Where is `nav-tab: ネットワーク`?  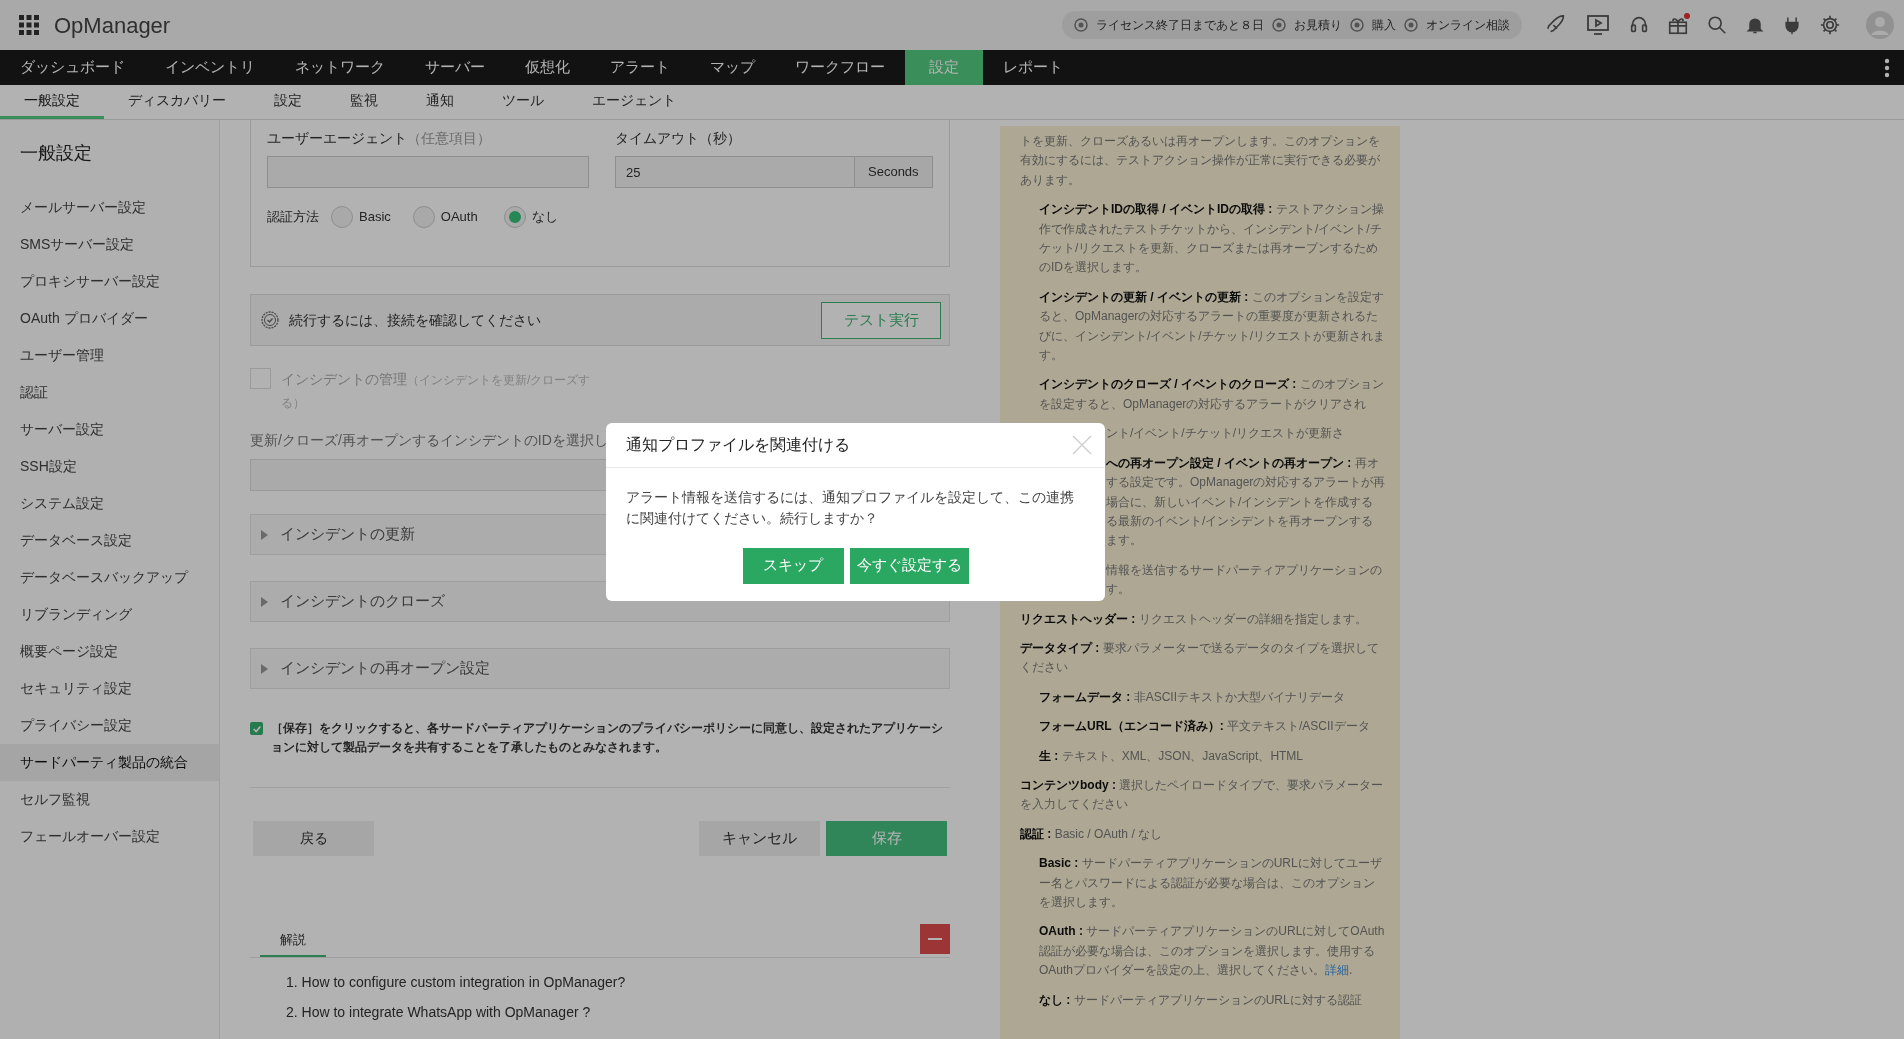 nav-tab: ネットワーク is located at coordinates (340, 67).